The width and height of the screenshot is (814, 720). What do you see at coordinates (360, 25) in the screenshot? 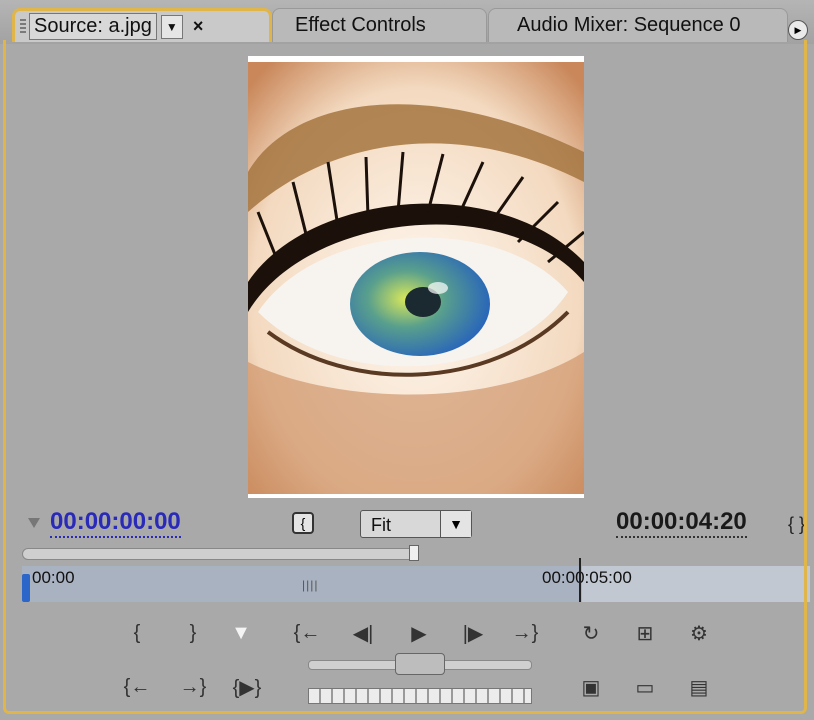
I see `tab-effect-controls-label: Effect Controls` at bounding box center [360, 25].